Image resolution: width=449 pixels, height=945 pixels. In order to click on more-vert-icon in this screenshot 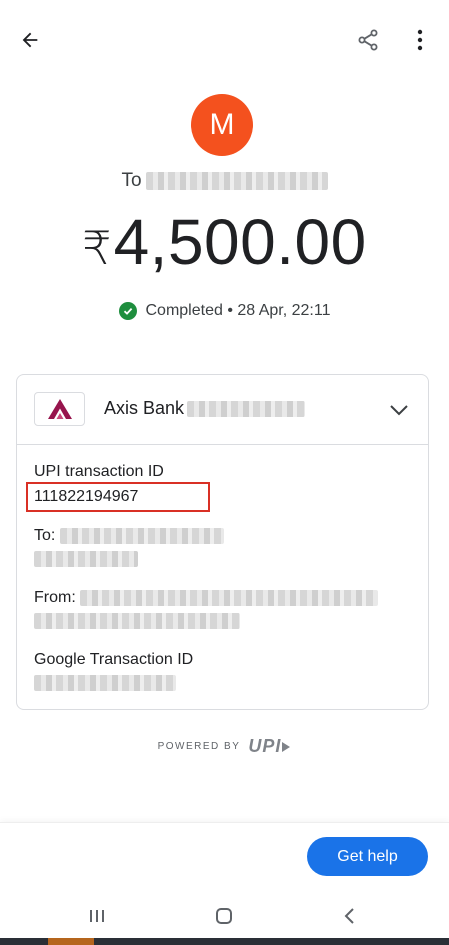, I will do `click(420, 40)`.